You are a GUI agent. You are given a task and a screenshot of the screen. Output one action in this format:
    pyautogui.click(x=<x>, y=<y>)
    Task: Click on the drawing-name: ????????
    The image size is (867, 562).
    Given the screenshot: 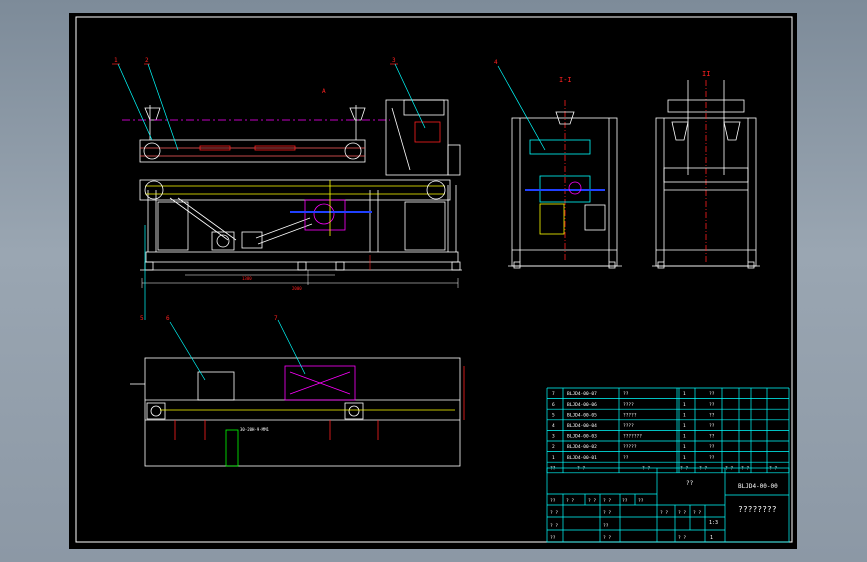 What is the action you would take?
    pyautogui.click(x=757, y=509)
    